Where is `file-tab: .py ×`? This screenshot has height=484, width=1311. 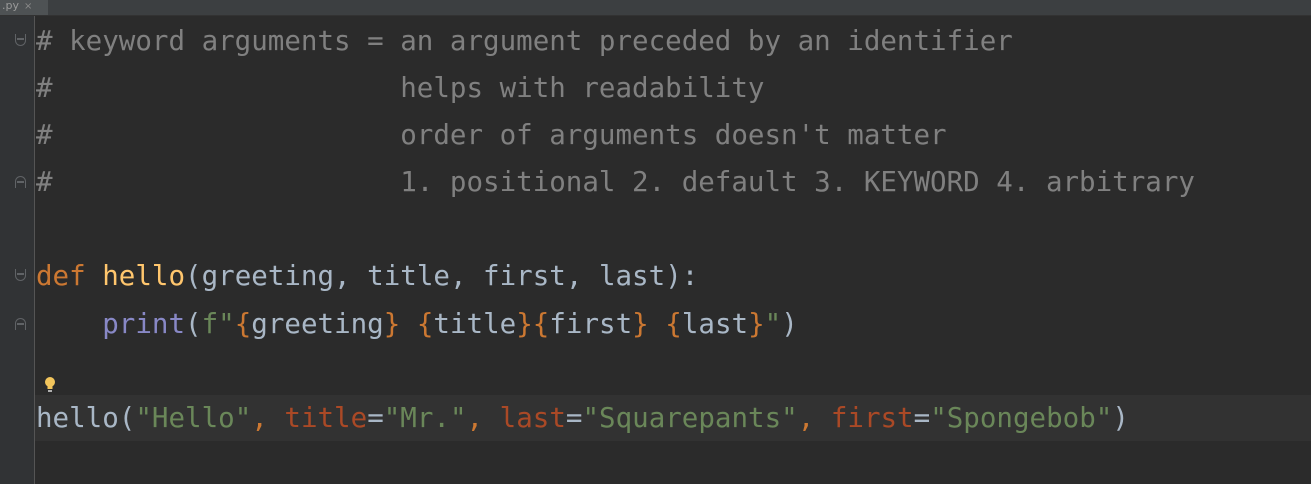 file-tab: .py × is located at coordinates (24, 7).